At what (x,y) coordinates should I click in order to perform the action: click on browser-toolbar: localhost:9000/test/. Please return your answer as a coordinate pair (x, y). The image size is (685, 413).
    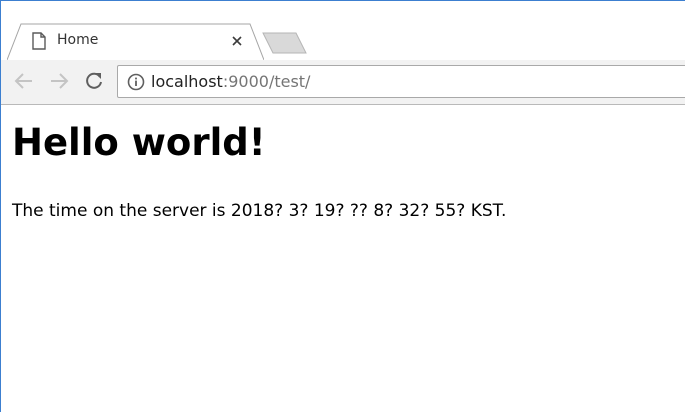
    Looking at the image, I should click on (343, 82).